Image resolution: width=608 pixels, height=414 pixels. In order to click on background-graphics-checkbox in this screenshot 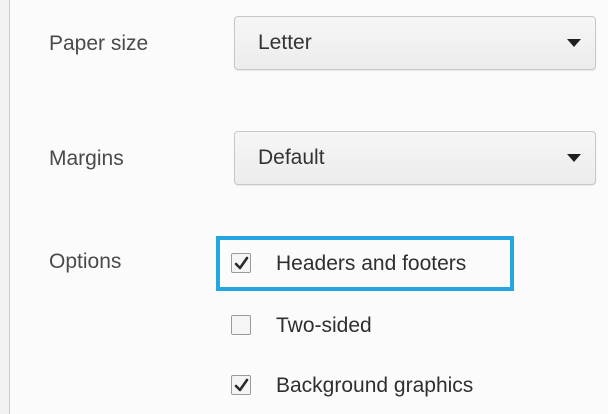, I will do `click(241, 385)`.